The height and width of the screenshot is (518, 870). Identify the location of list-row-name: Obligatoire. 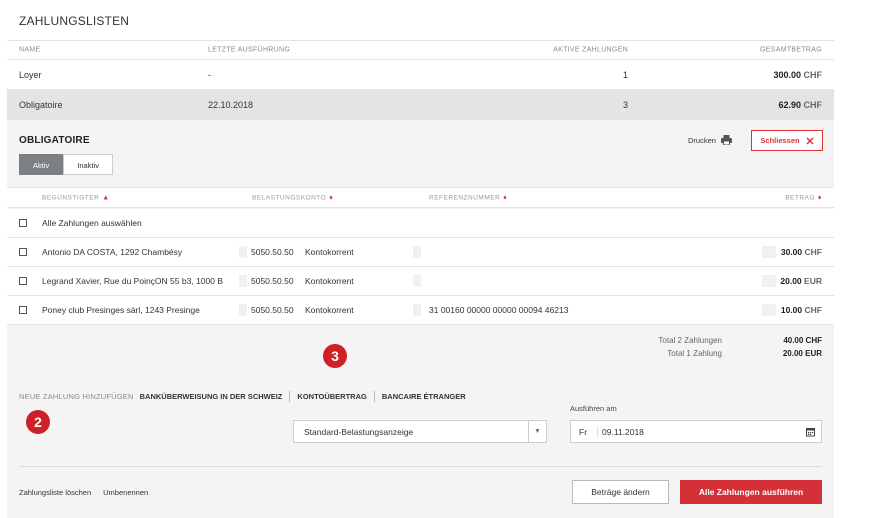
(41, 104).